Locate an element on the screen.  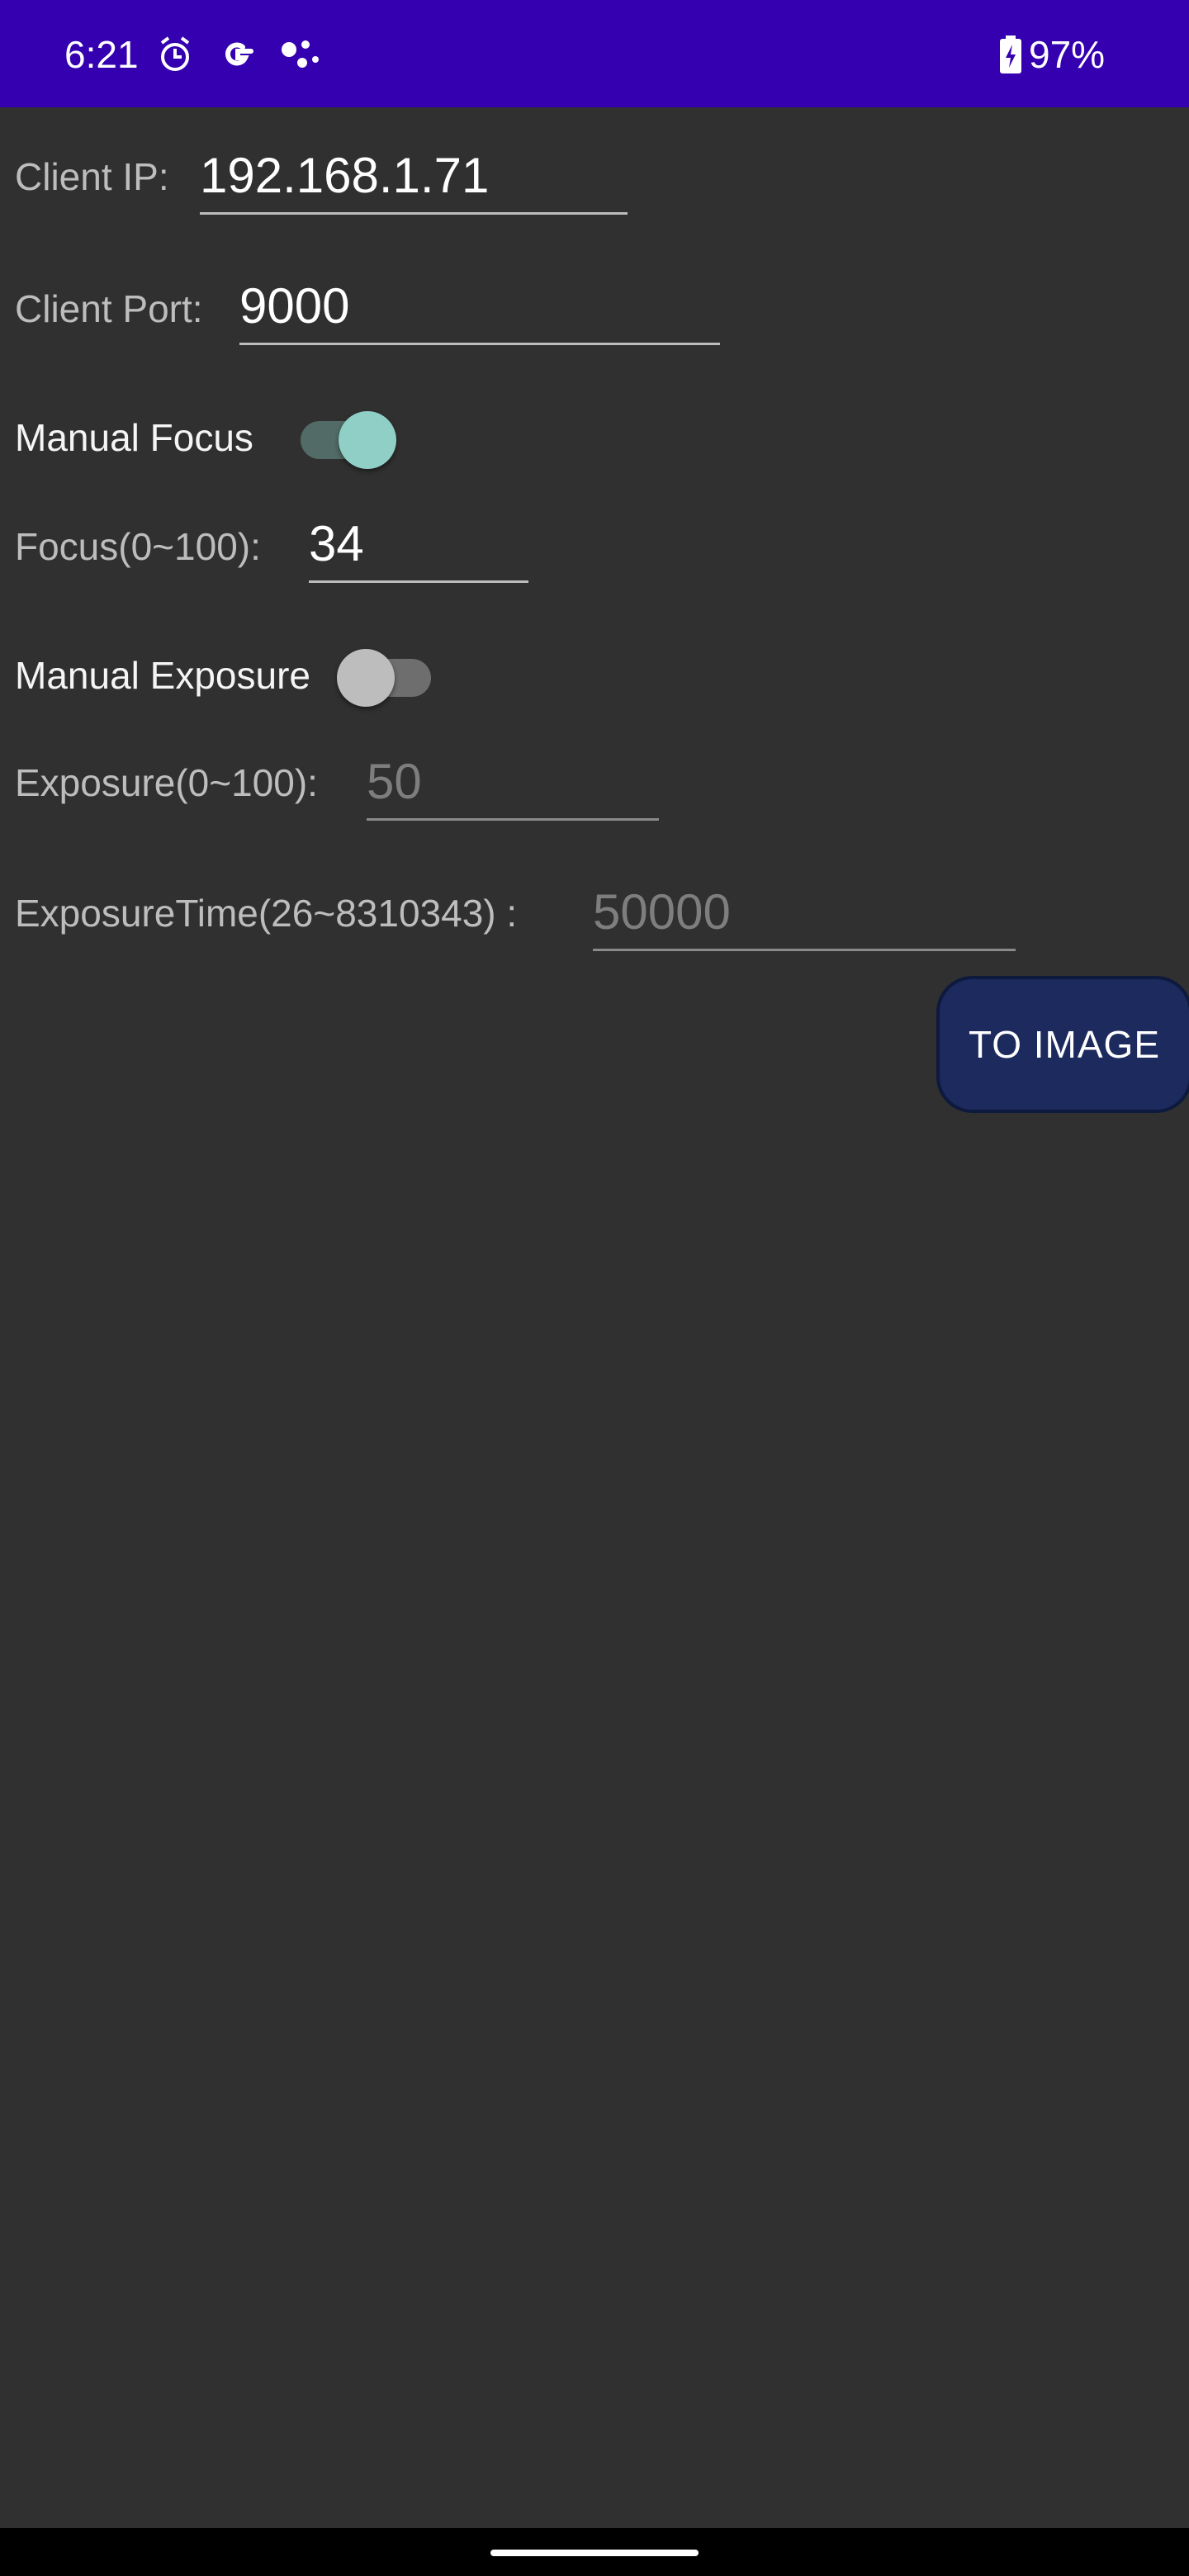
home-gesture-handle is located at coordinates (594, 2553).